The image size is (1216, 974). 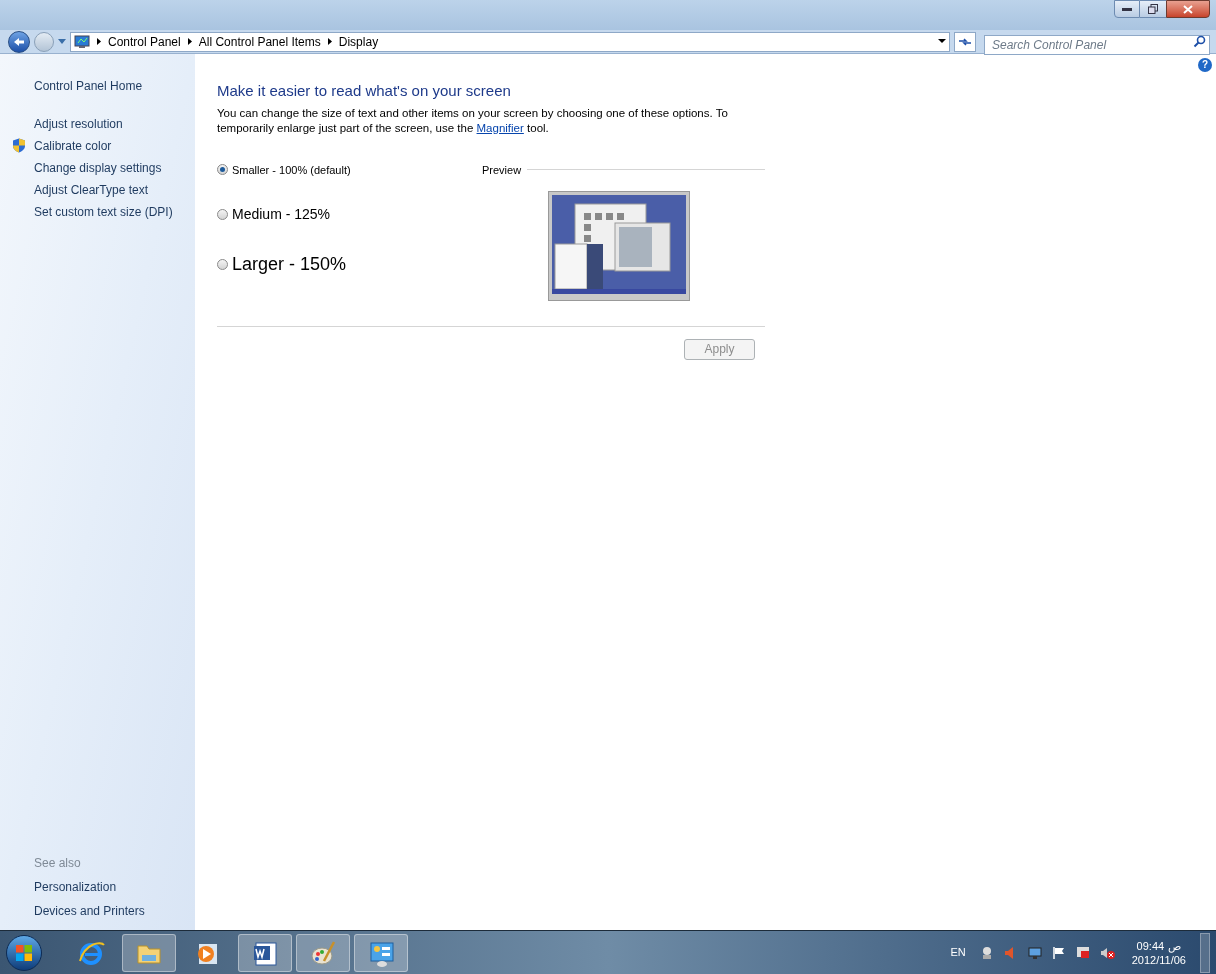 What do you see at coordinates (500, 127) in the screenshot?
I see `magnifier-link: Magnifier` at bounding box center [500, 127].